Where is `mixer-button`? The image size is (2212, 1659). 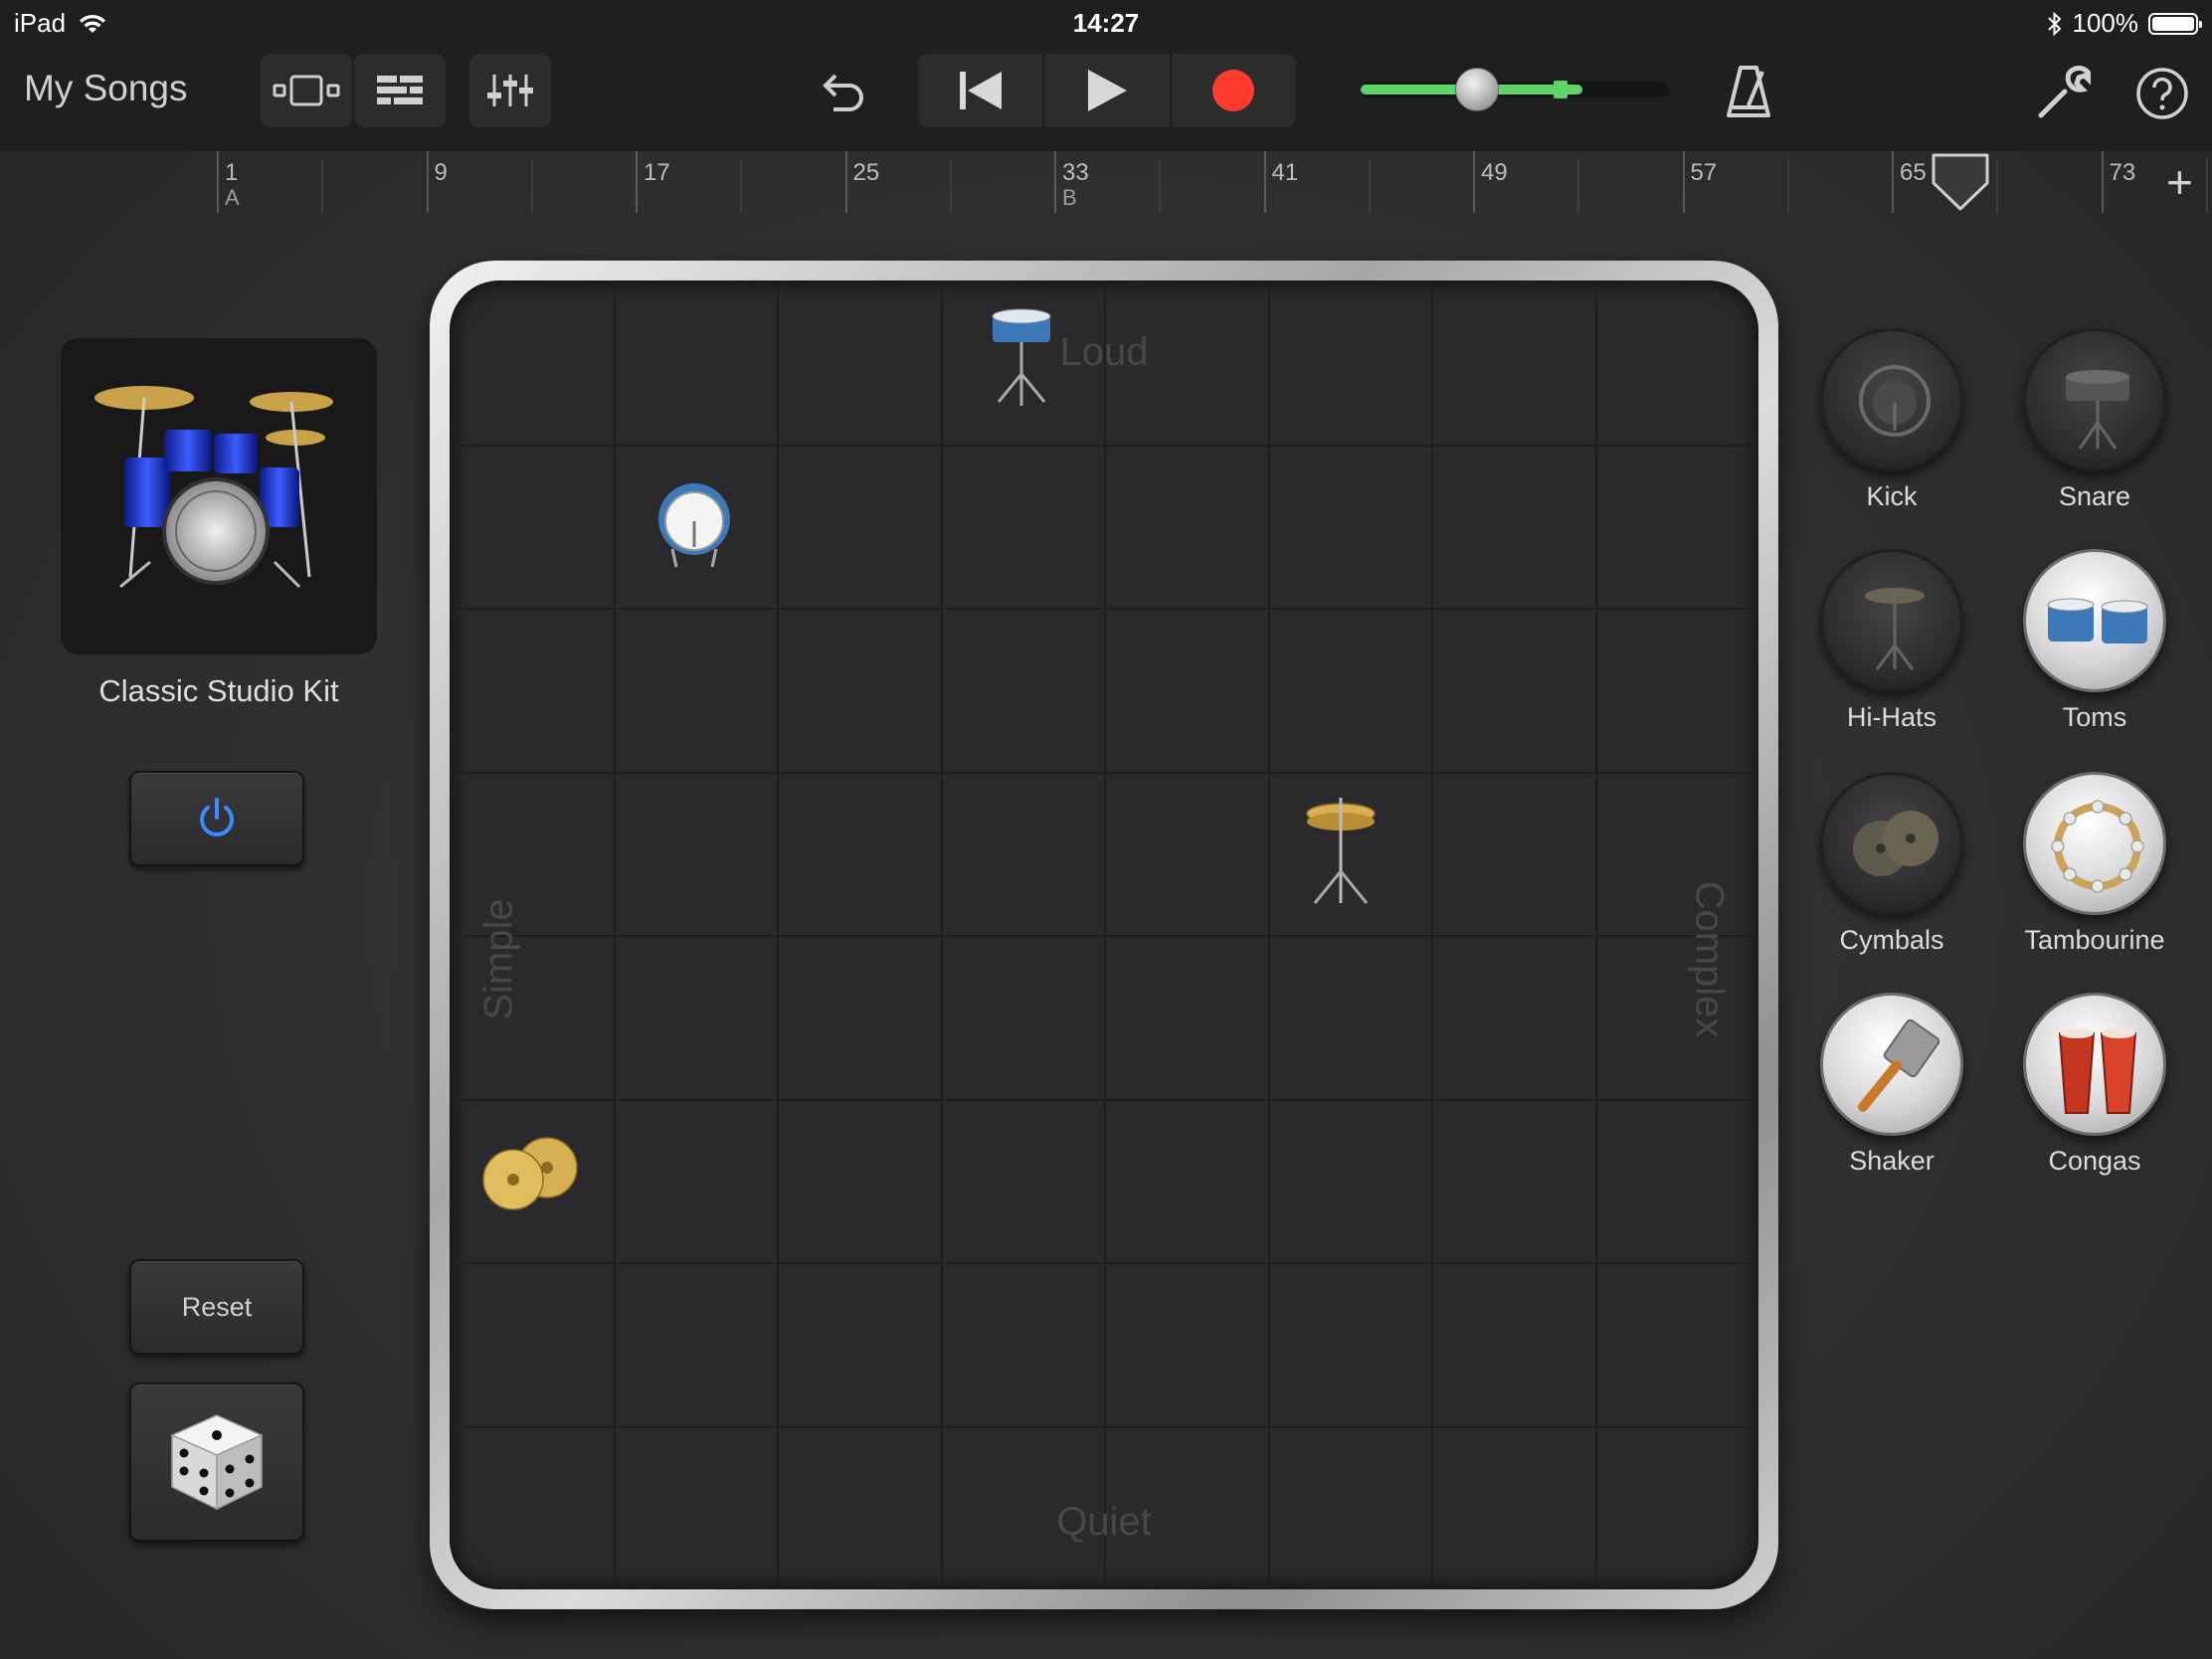
mixer-button is located at coordinates (510, 90).